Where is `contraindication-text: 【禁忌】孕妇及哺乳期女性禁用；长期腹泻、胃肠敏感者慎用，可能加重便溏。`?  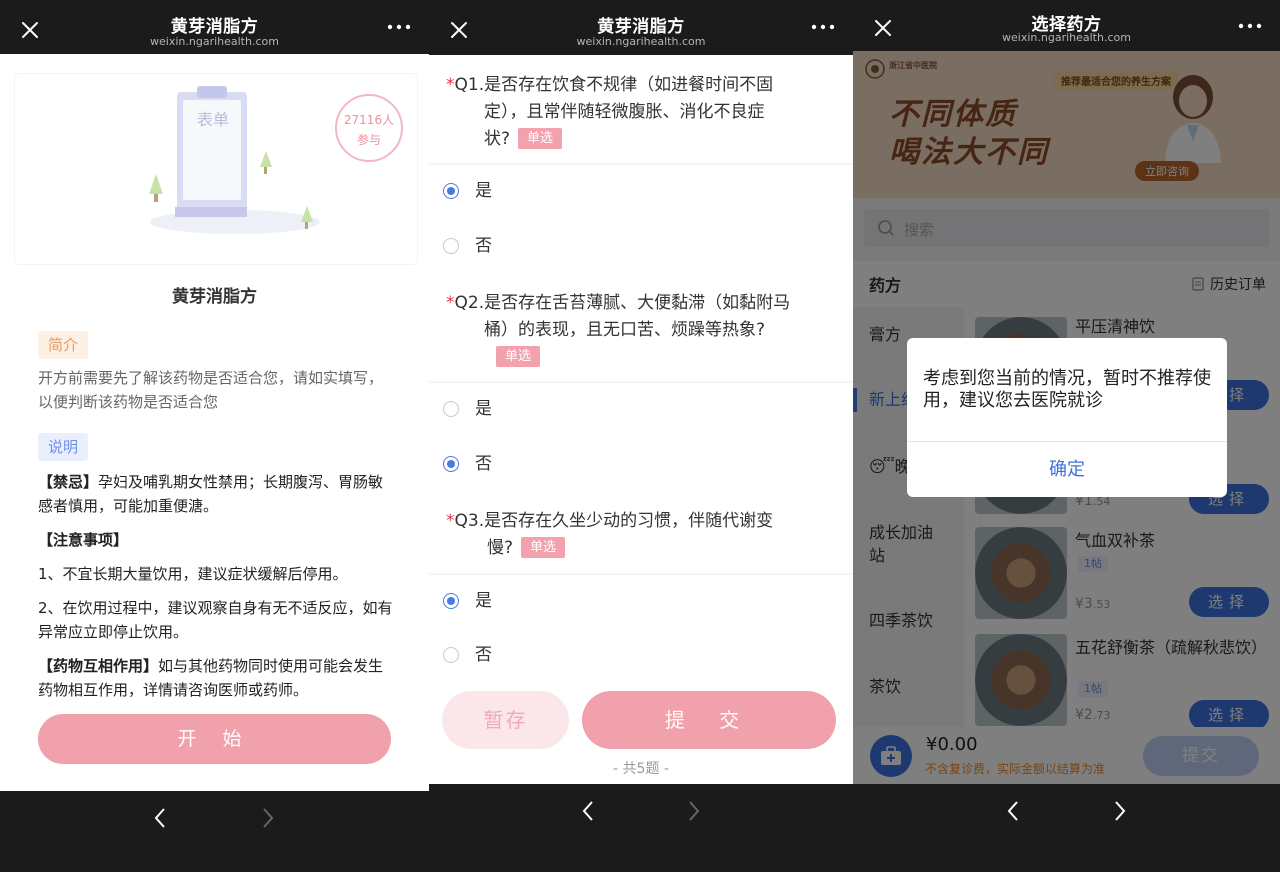 contraindication-text: 【禁忌】孕妇及哺乳期女性禁用；长期腹泻、胃肠敏感者慎用，可能加重便溏。 is located at coordinates (215, 494).